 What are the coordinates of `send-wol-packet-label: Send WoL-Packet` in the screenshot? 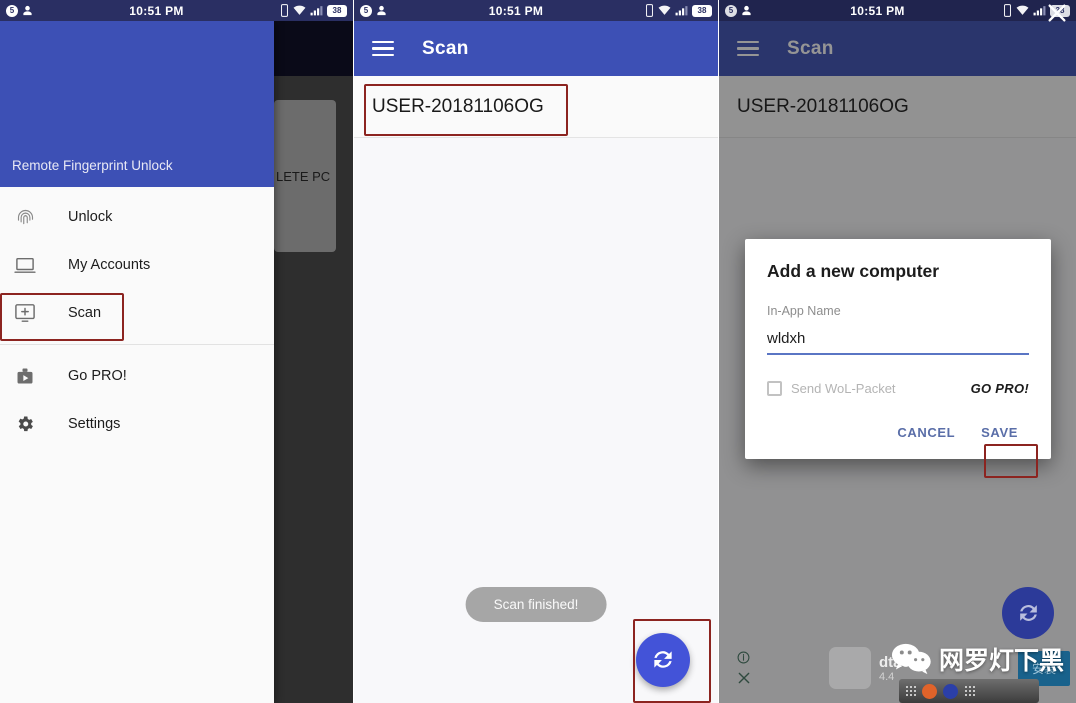 It's located at (843, 388).